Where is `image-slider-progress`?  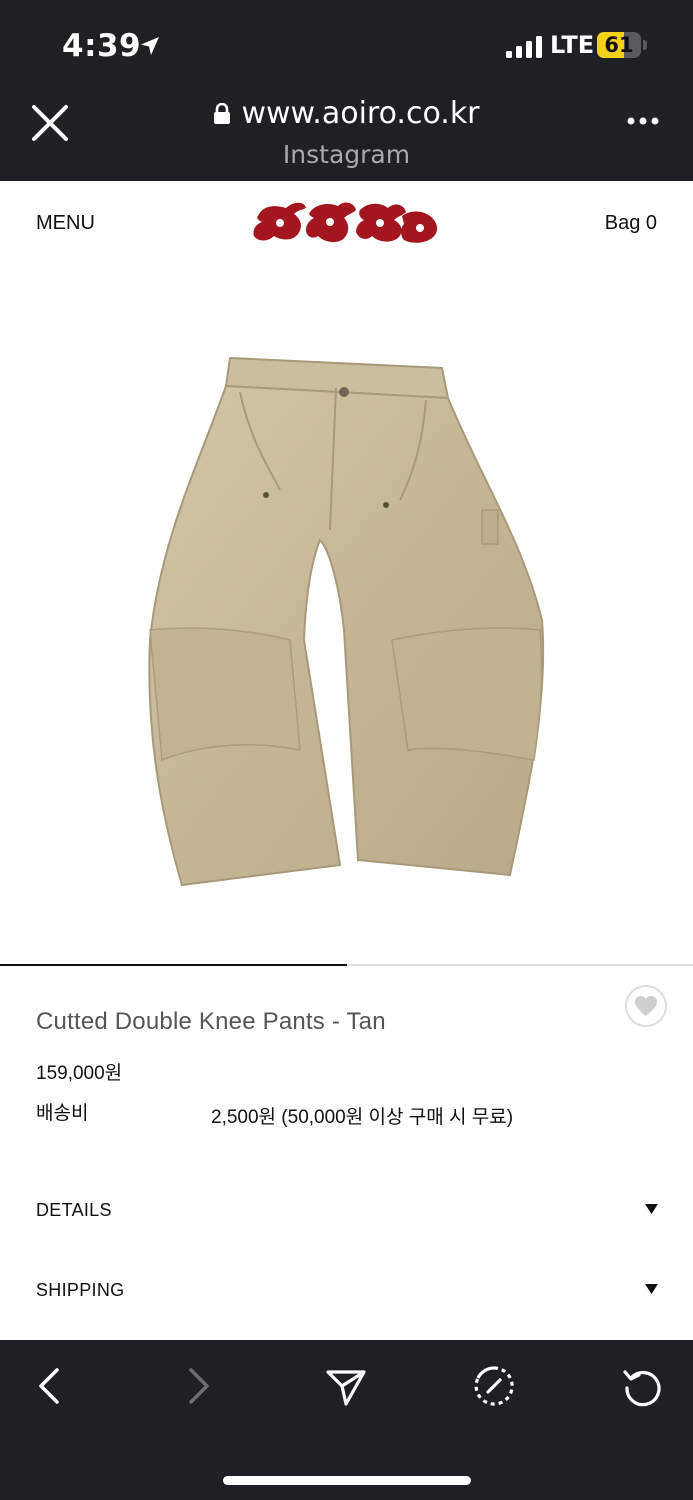 image-slider-progress is located at coordinates (173, 965).